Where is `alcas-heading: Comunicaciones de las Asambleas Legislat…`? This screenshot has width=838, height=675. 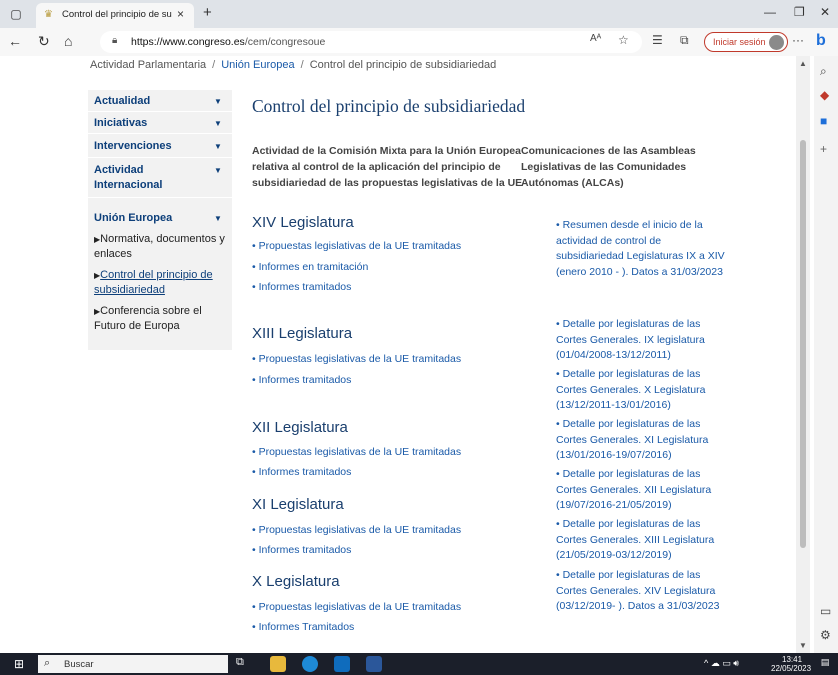 alcas-heading: Comunicaciones de las Asambleas Legislat… is located at coordinates (608, 167).